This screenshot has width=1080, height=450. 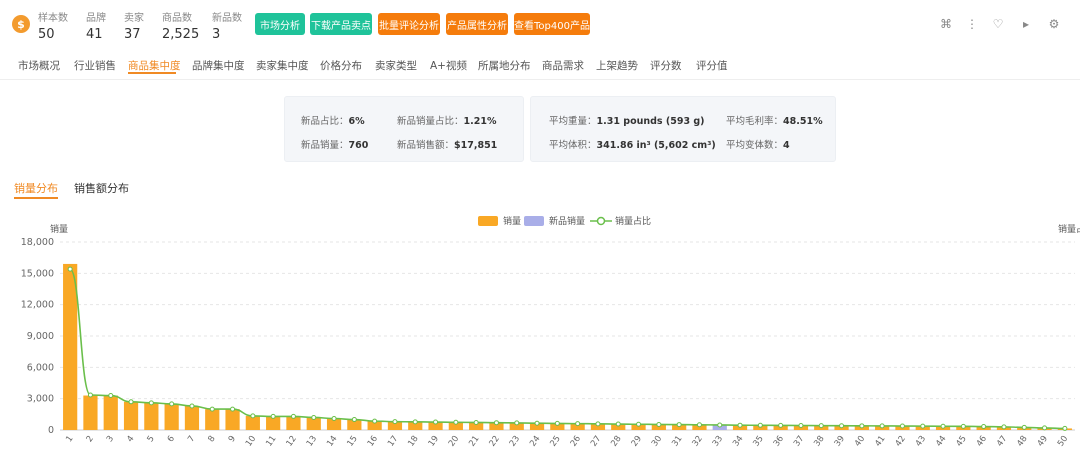 I want to click on x-tick-label: 19, so click(x=434, y=441).